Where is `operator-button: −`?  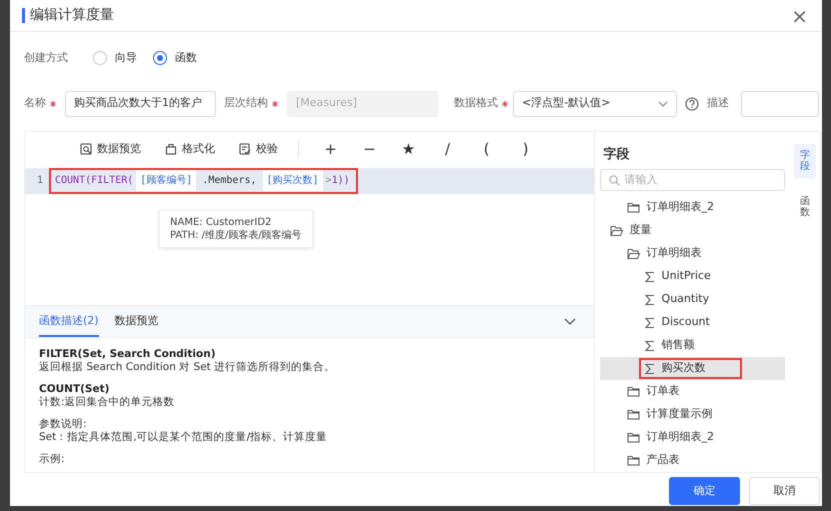
operator-button: − is located at coordinates (369, 149).